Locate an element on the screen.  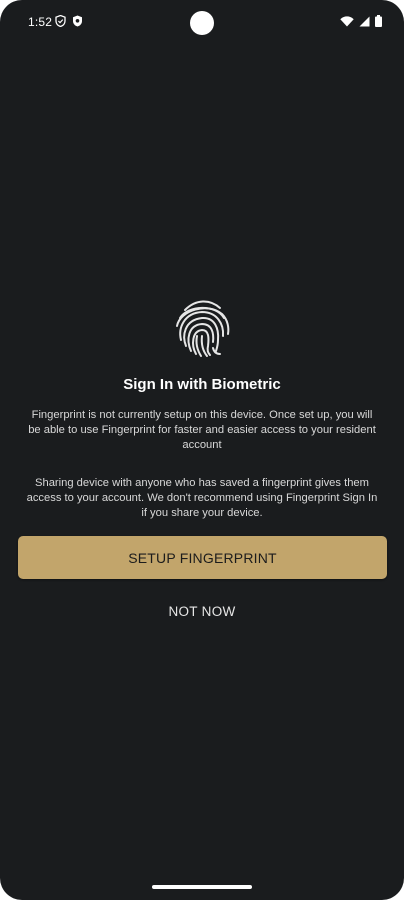
status-bar: 1:52 is located at coordinates (202, 22).